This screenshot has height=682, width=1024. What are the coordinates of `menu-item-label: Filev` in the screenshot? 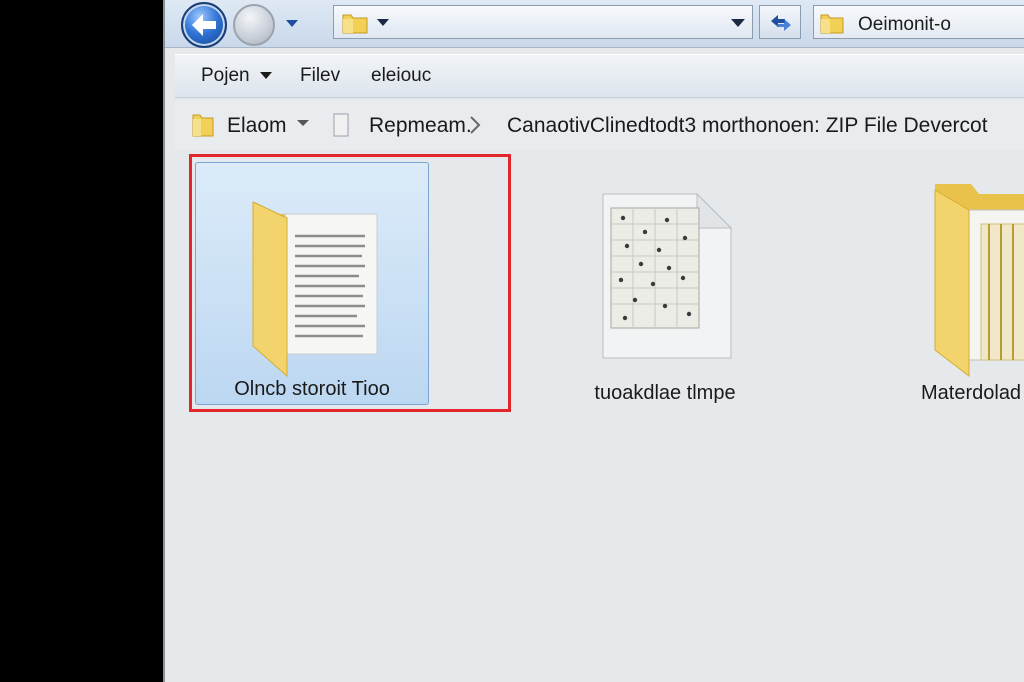 It's located at (320, 75).